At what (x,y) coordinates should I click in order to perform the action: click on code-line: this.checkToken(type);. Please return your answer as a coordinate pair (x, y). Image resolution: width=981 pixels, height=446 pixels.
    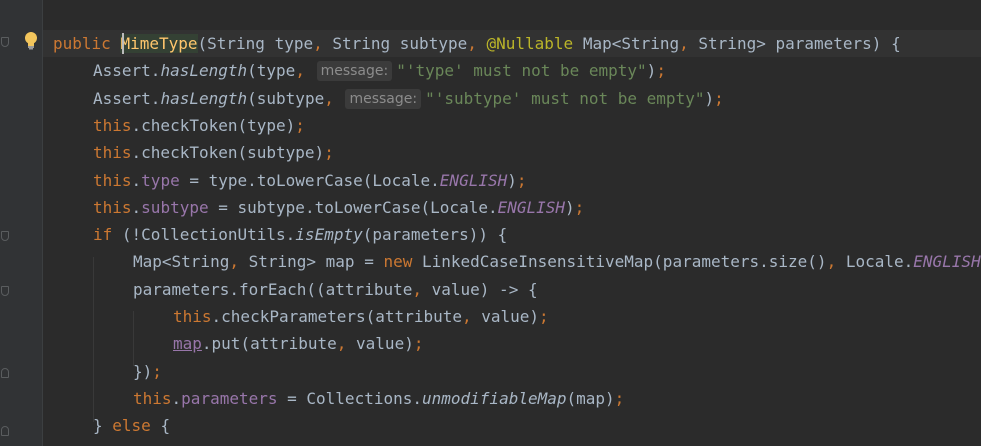
    Looking at the image, I should click on (199, 125).